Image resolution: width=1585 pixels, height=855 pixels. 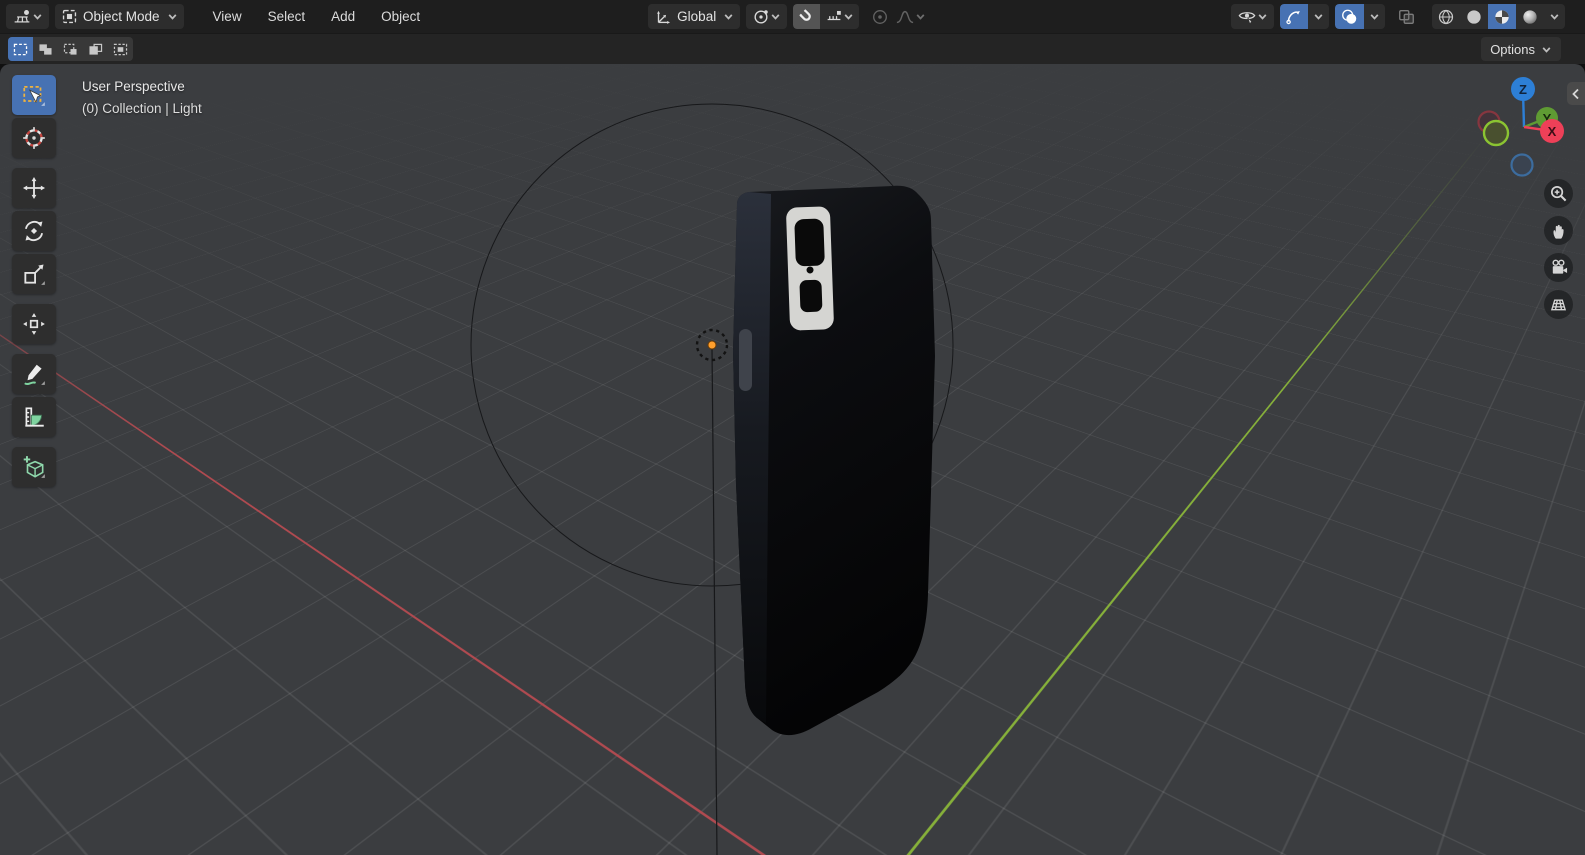 I want to click on pivot-point-selector, so click(x=767, y=16).